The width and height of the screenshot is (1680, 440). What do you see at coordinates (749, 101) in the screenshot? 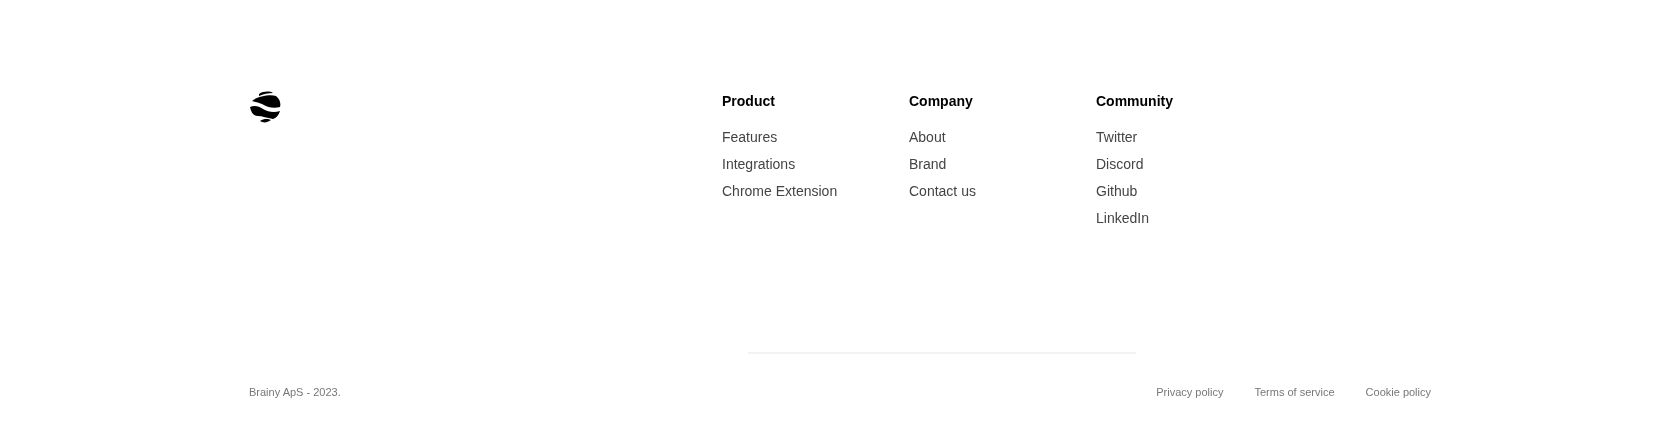
I see `column-heading: Product` at bounding box center [749, 101].